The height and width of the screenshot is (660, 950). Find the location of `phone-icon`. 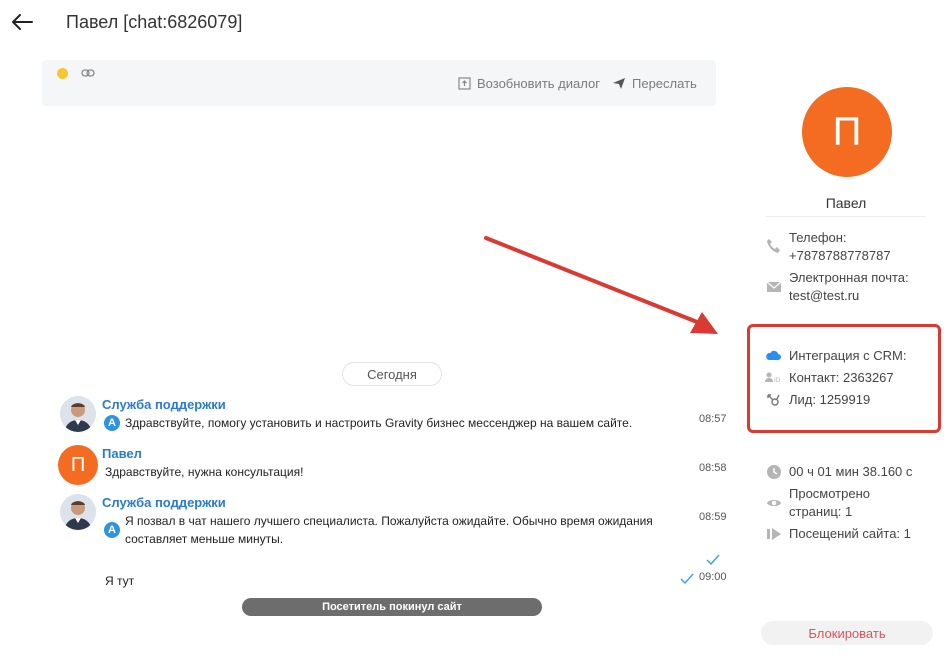

phone-icon is located at coordinates (773, 246).